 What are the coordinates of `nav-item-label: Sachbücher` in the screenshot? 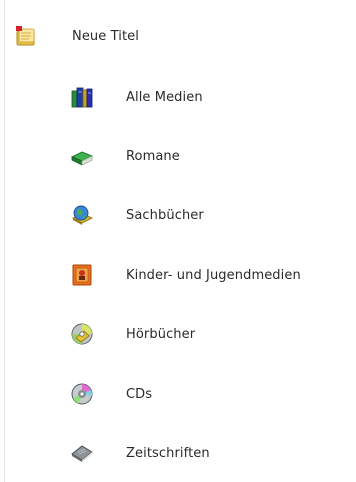 It's located at (165, 215).